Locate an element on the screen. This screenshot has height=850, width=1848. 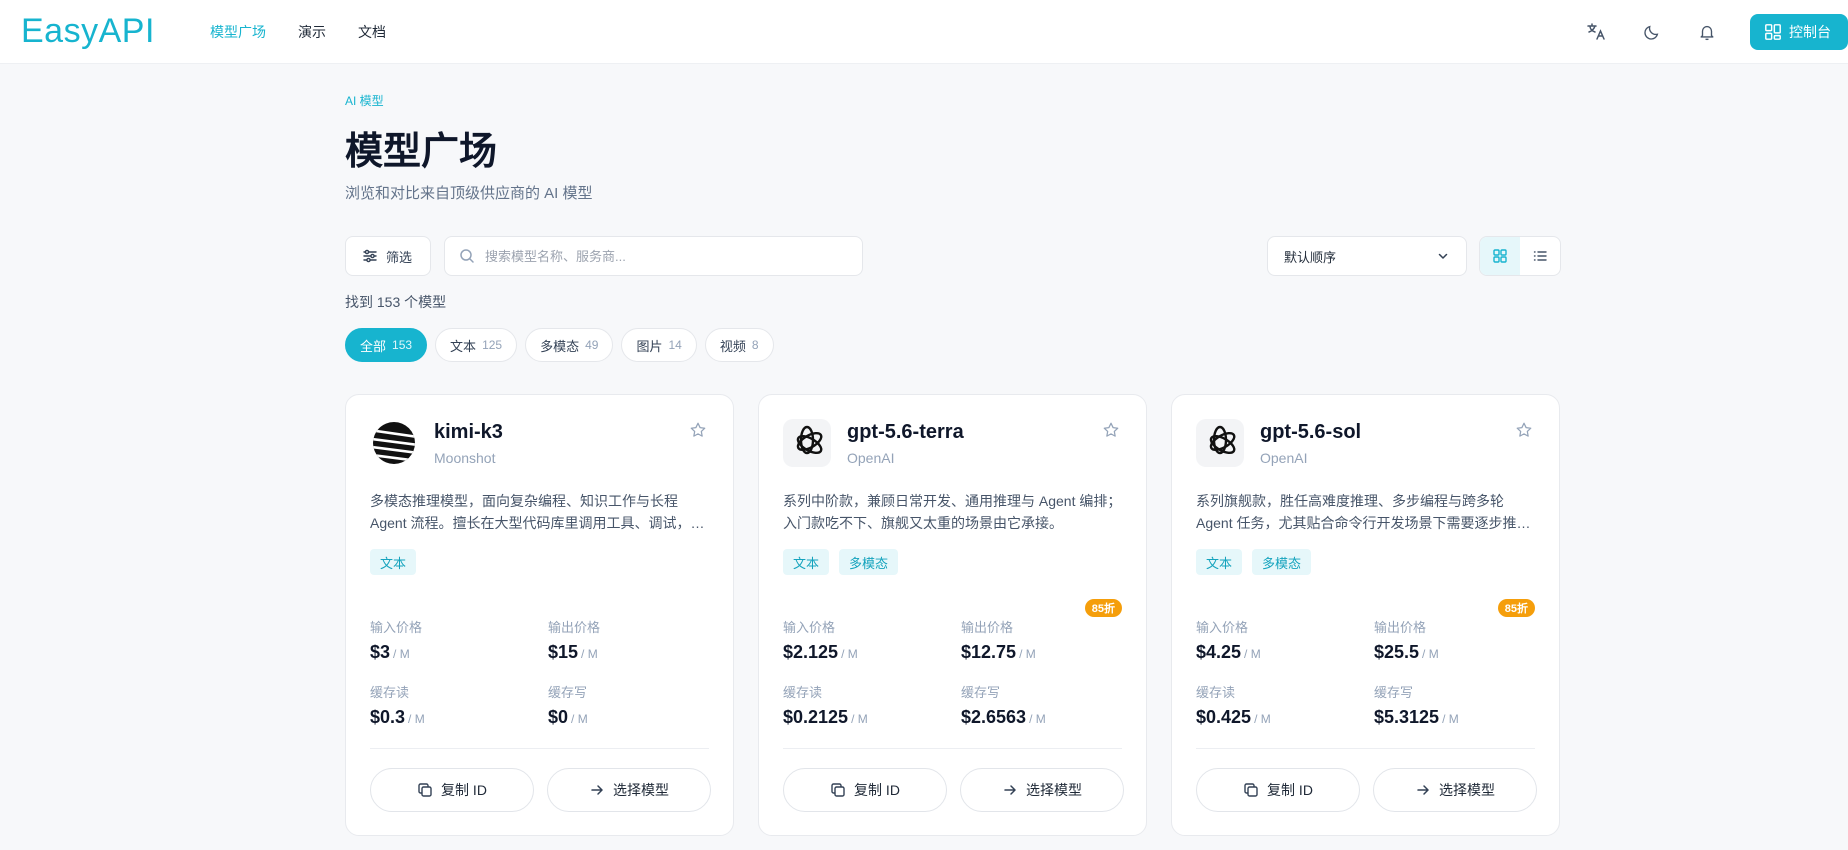
cache-write-value: $0 is located at coordinates (558, 717).